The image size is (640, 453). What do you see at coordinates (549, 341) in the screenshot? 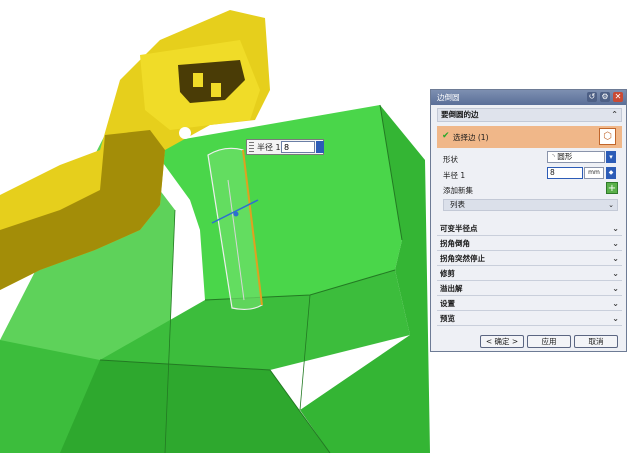
I see `apply-button: 应用` at bounding box center [549, 341].